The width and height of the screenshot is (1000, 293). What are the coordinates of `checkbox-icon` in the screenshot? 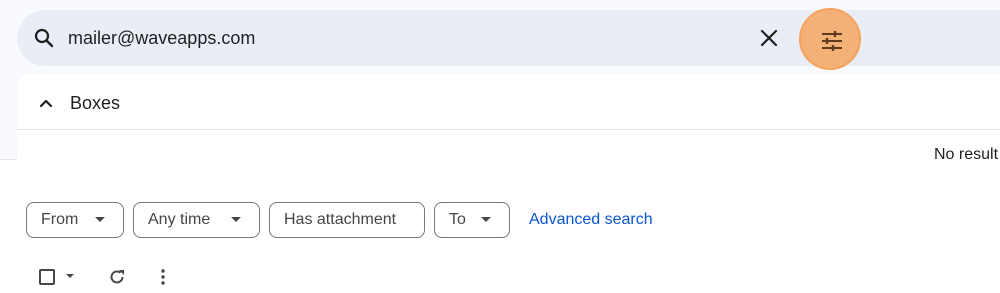 It's located at (47, 277).